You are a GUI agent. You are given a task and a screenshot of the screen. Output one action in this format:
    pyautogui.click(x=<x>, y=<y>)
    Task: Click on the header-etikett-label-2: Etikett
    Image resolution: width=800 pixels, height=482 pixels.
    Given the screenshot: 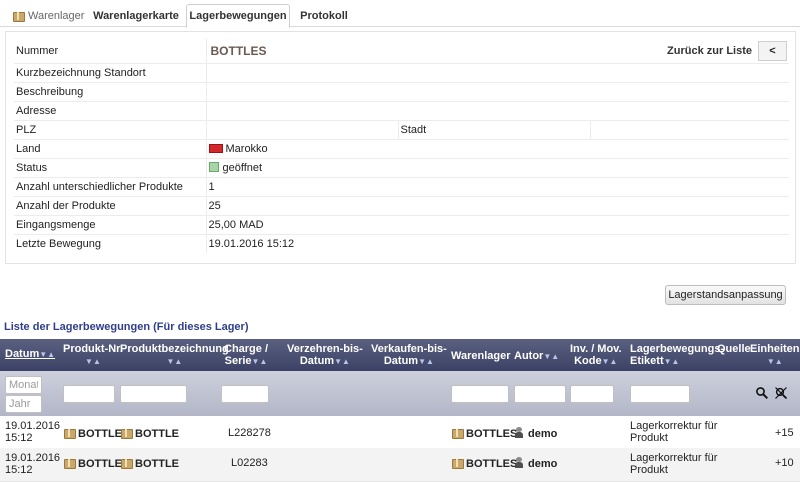 What is the action you would take?
    pyautogui.click(x=647, y=361)
    